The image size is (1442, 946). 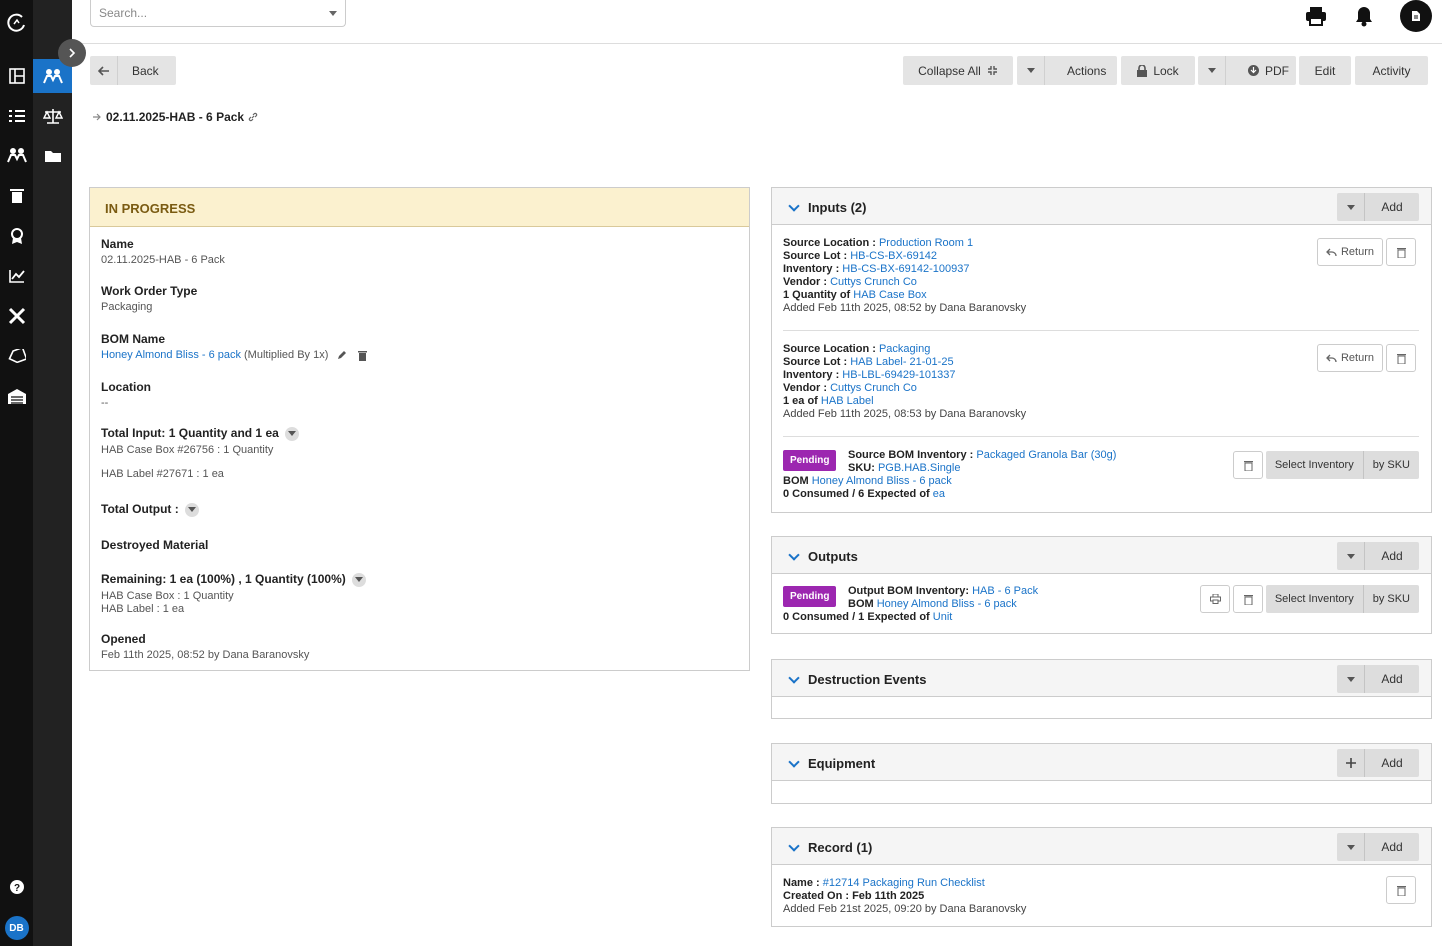 What do you see at coordinates (958, 70) in the screenshot?
I see `collapse-all-button: Collapse All` at bounding box center [958, 70].